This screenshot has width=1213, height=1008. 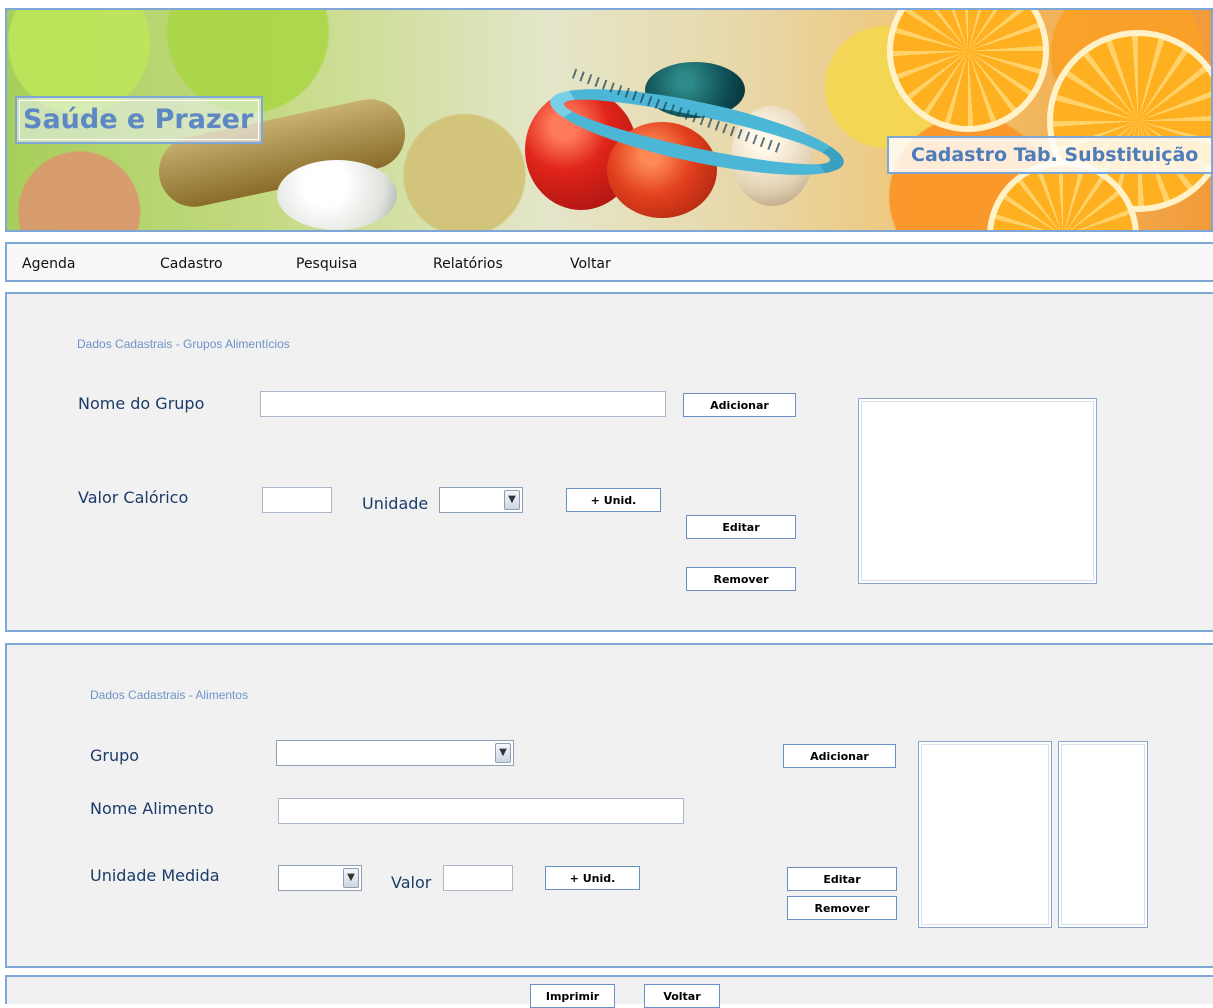 What do you see at coordinates (1049, 155) in the screenshot?
I see `page-title: Cadastro Tab. Substituição` at bounding box center [1049, 155].